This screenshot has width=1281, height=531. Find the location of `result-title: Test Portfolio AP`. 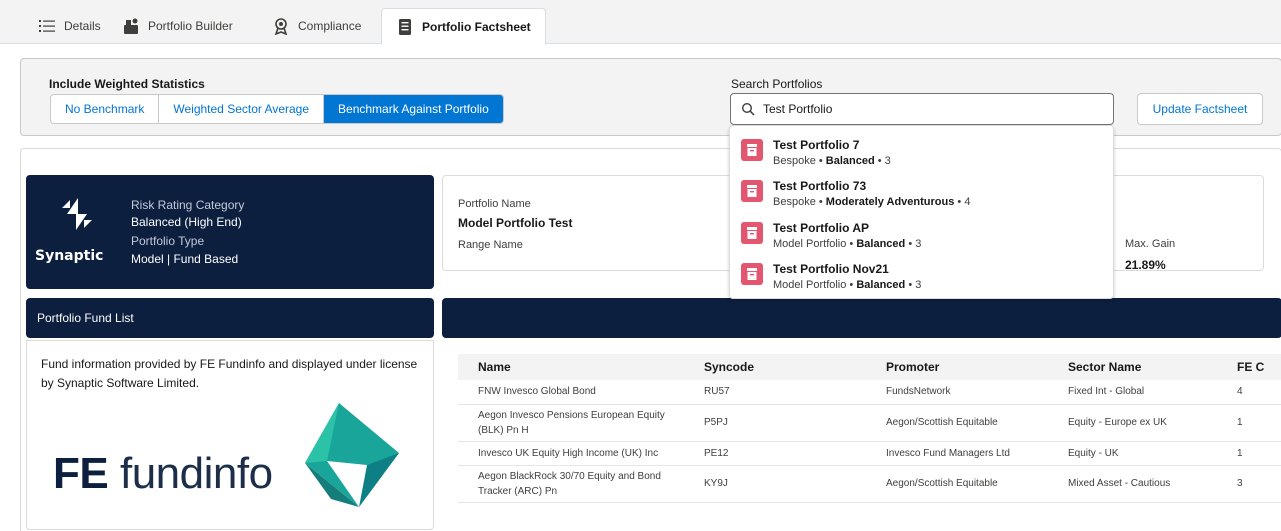

result-title: Test Portfolio AP is located at coordinates (821, 228).